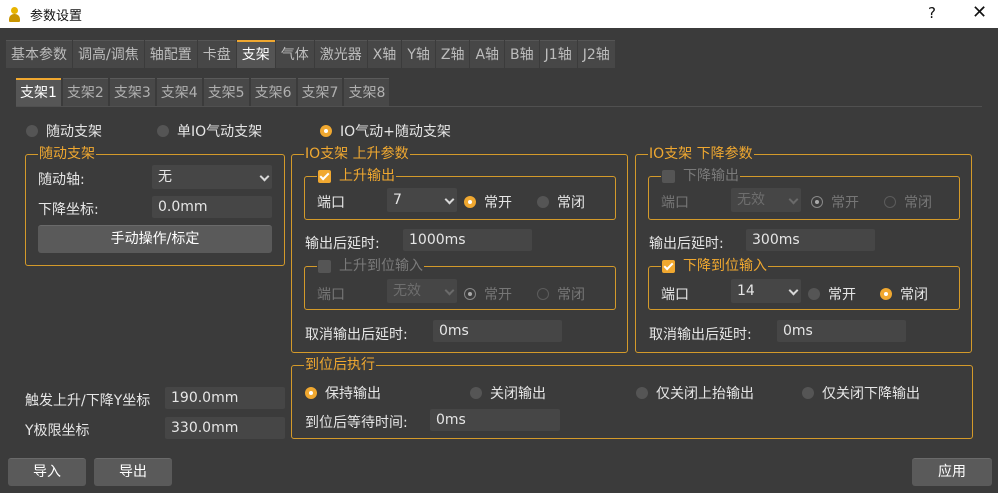 The image size is (998, 493). I want to click on after-close-output-label: 关闭输出, so click(518, 394).